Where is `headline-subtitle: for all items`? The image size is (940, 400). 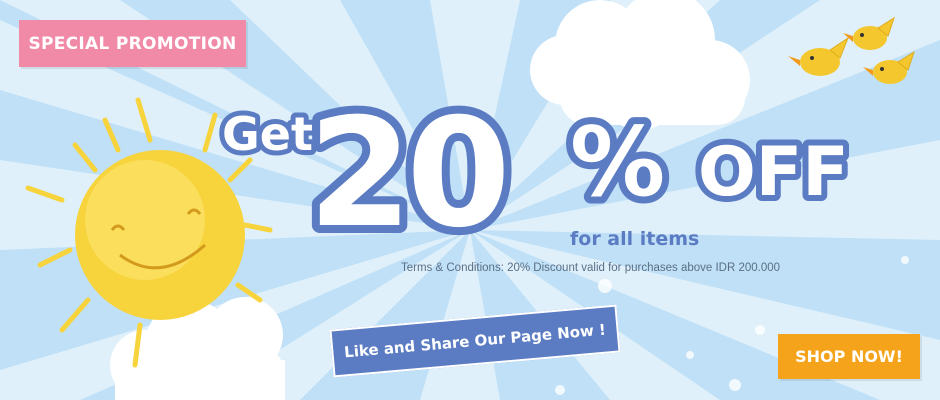
headline-subtitle: for all items is located at coordinates (634, 239).